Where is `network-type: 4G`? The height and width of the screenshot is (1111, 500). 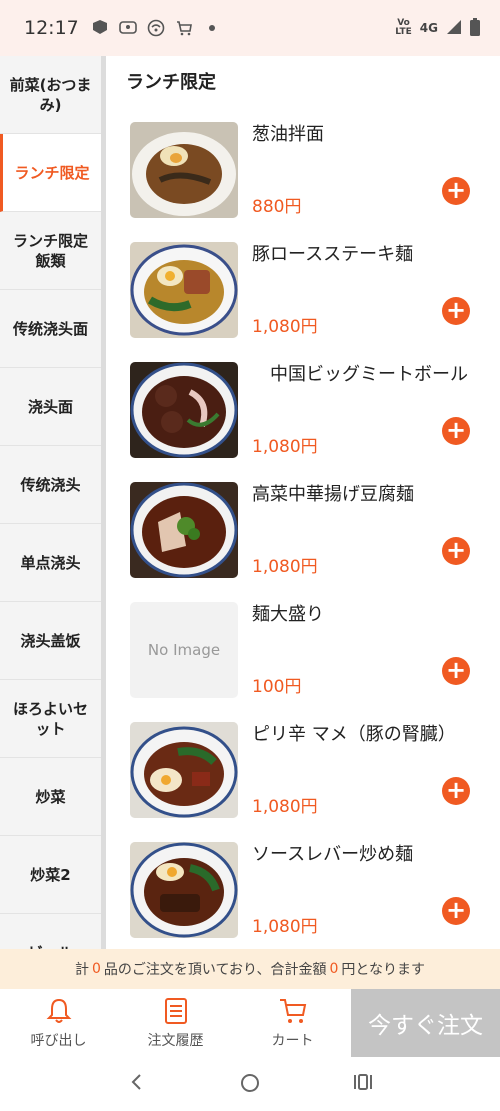 network-type: 4G is located at coordinates (428, 28).